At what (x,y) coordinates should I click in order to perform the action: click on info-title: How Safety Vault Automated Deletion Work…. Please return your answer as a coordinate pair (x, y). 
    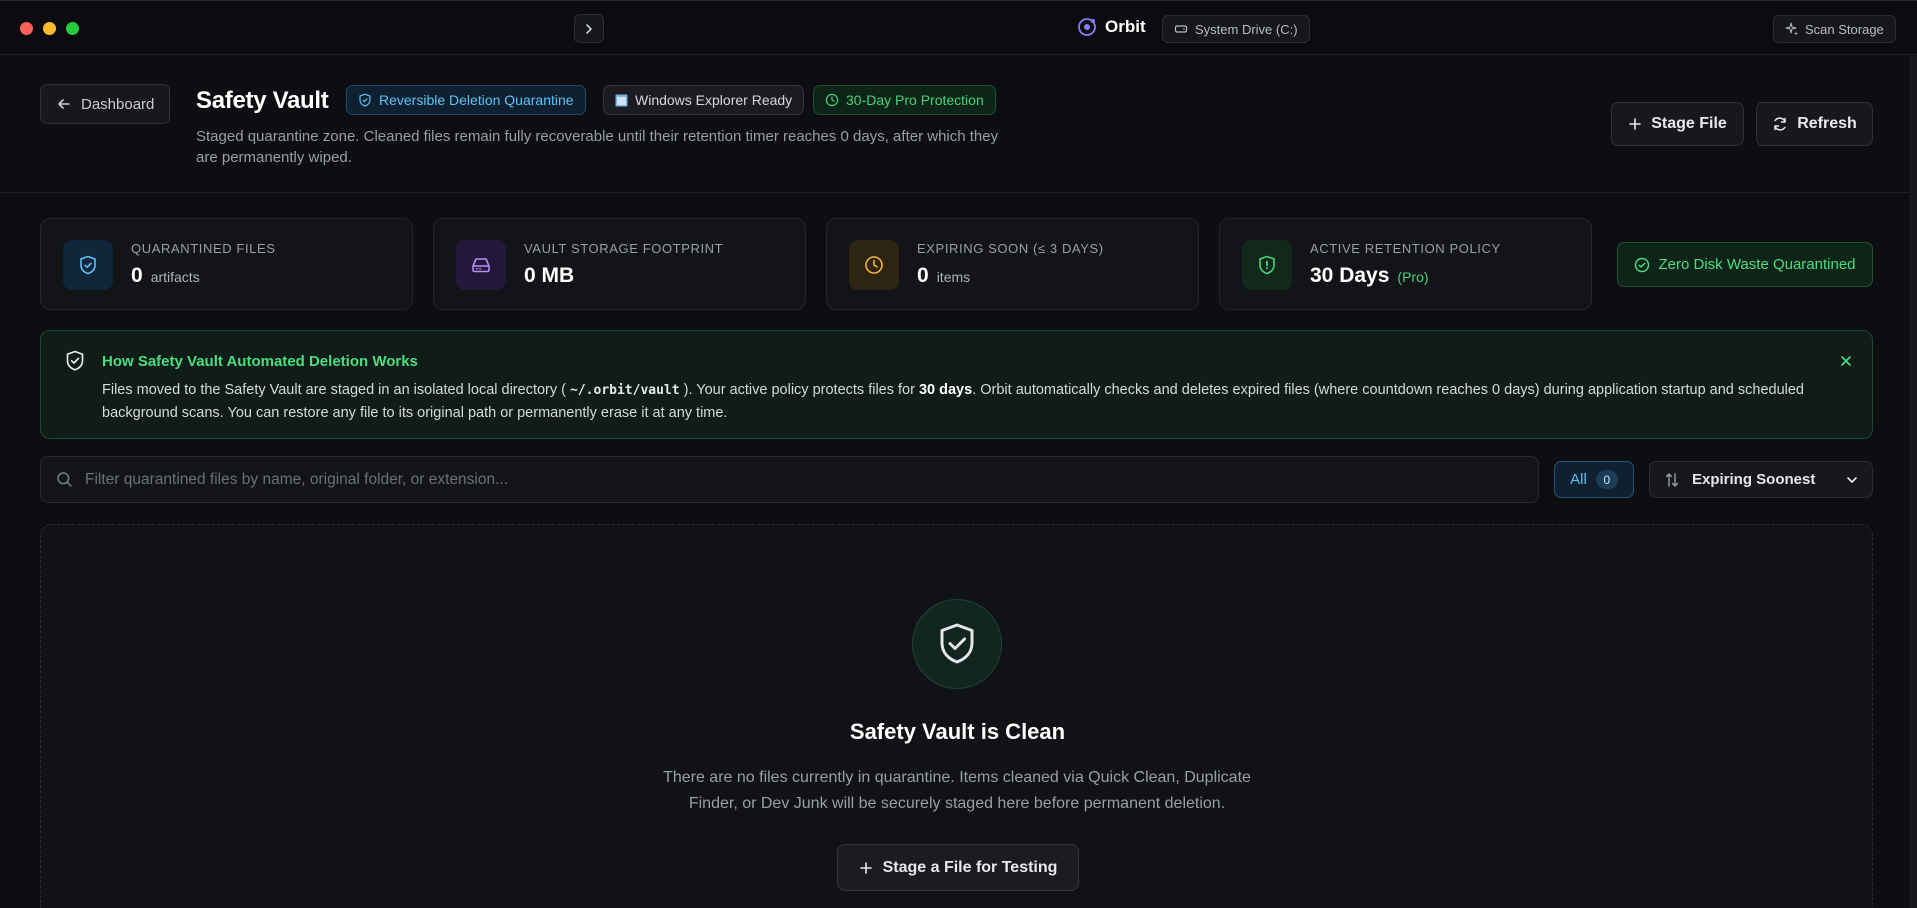
    Looking at the image, I should click on (260, 361).